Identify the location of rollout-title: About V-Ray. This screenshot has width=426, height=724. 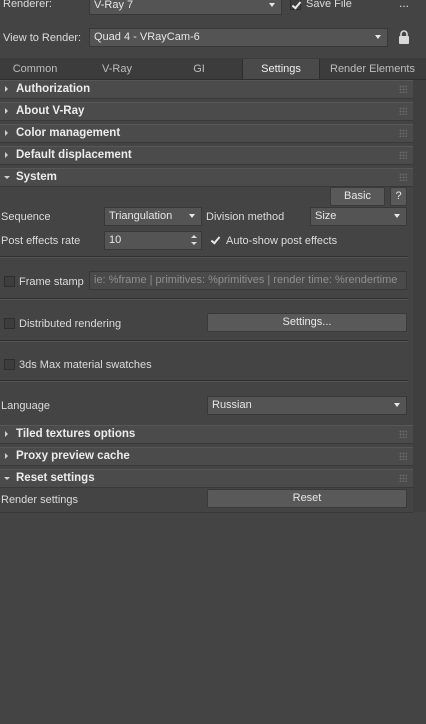
(50, 111).